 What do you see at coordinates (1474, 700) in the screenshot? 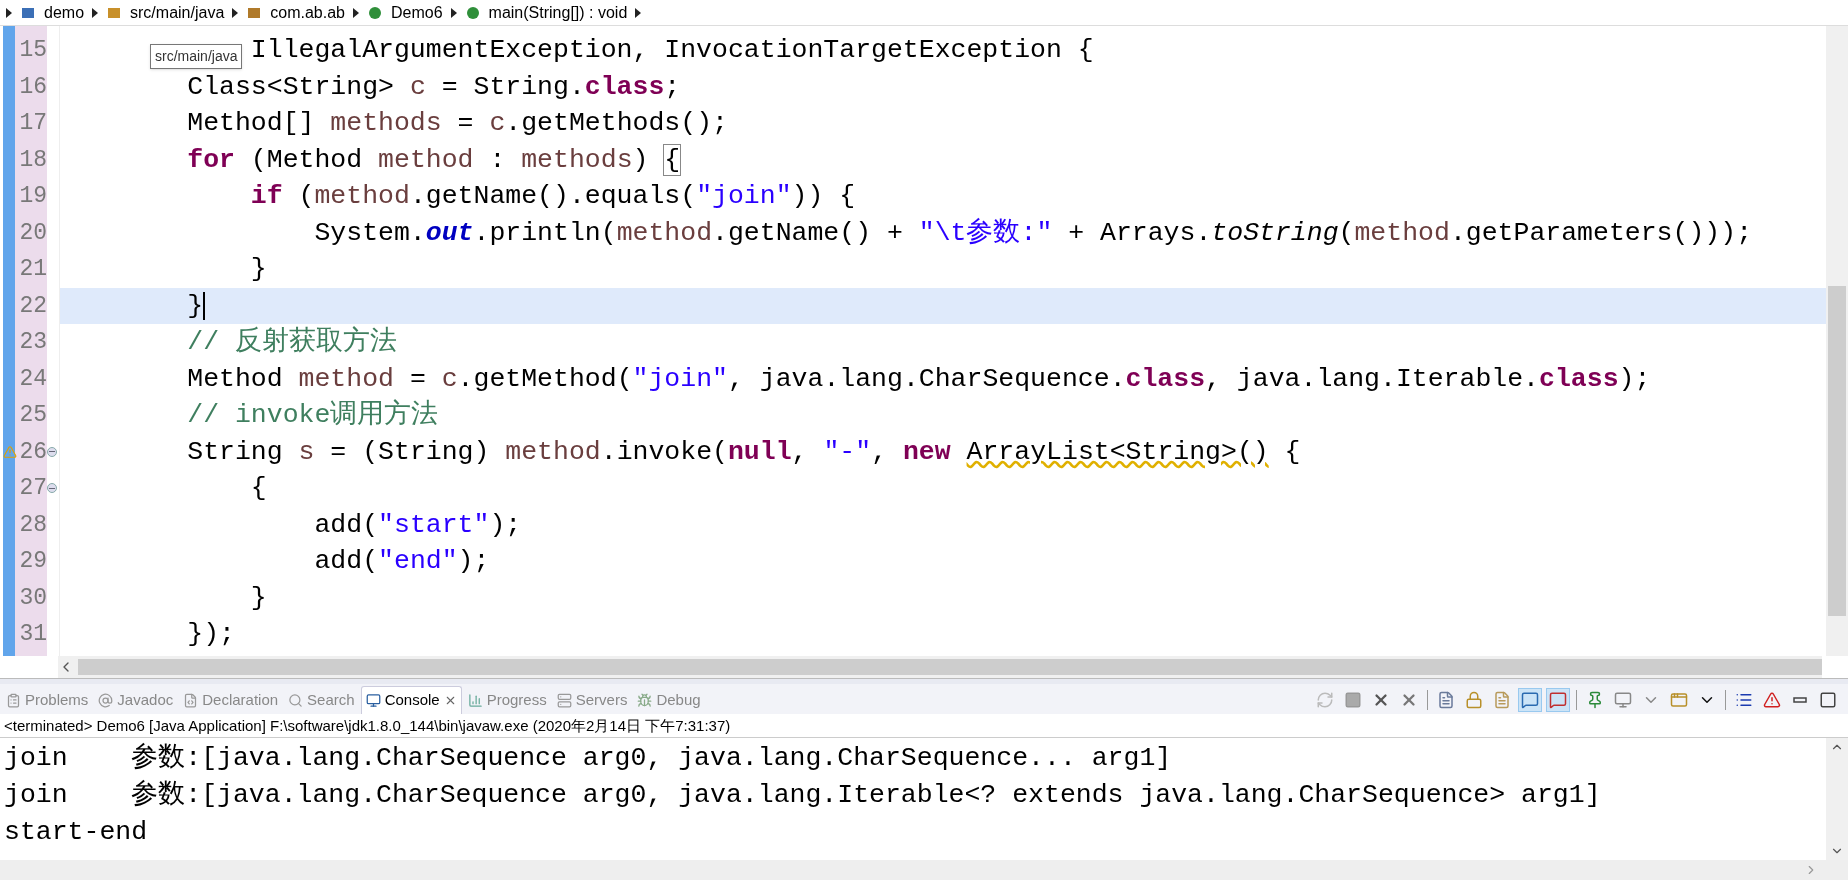
I see `lock-icon` at bounding box center [1474, 700].